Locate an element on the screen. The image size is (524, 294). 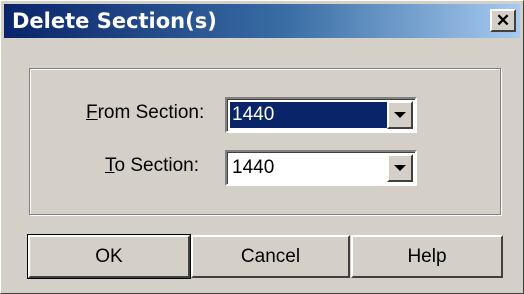
close-icon: ✕ is located at coordinates (503, 20).